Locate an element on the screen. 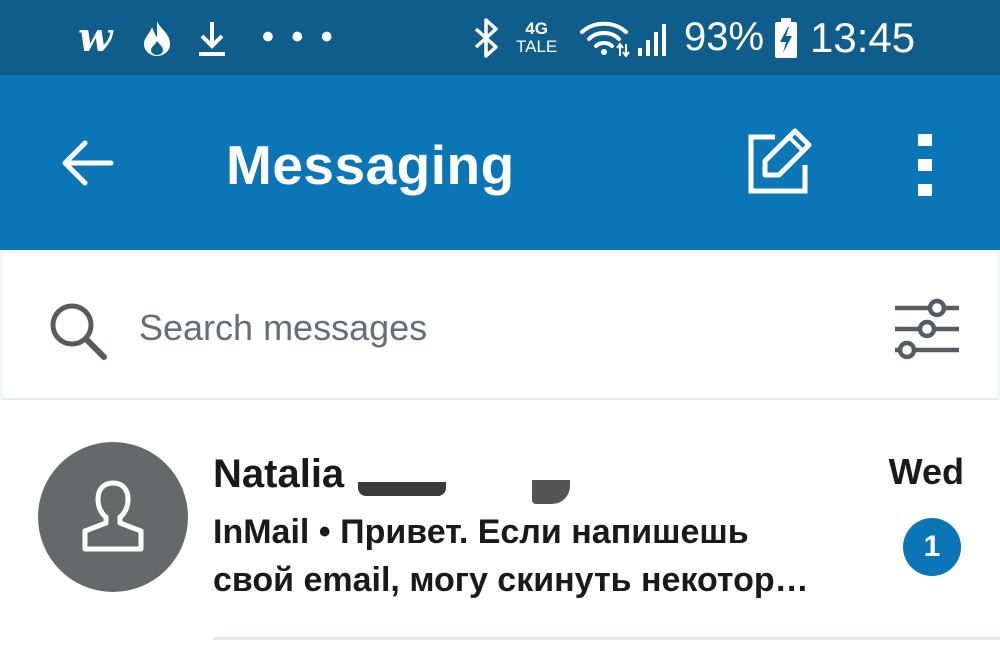 Image resolution: width=1000 pixels, height=659 pixels. page-title: Messaging is located at coordinates (370, 165).